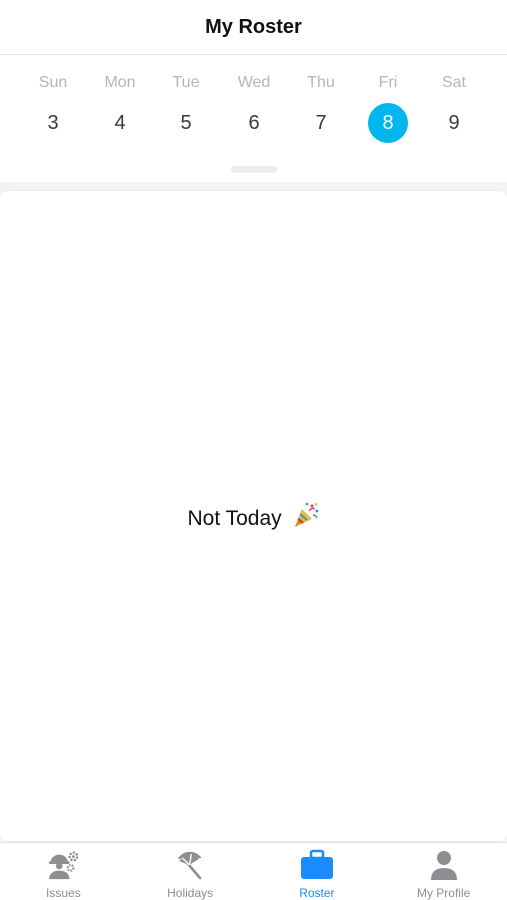  What do you see at coordinates (454, 123) in the screenshot?
I see `day-number: 9` at bounding box center [454, 123].